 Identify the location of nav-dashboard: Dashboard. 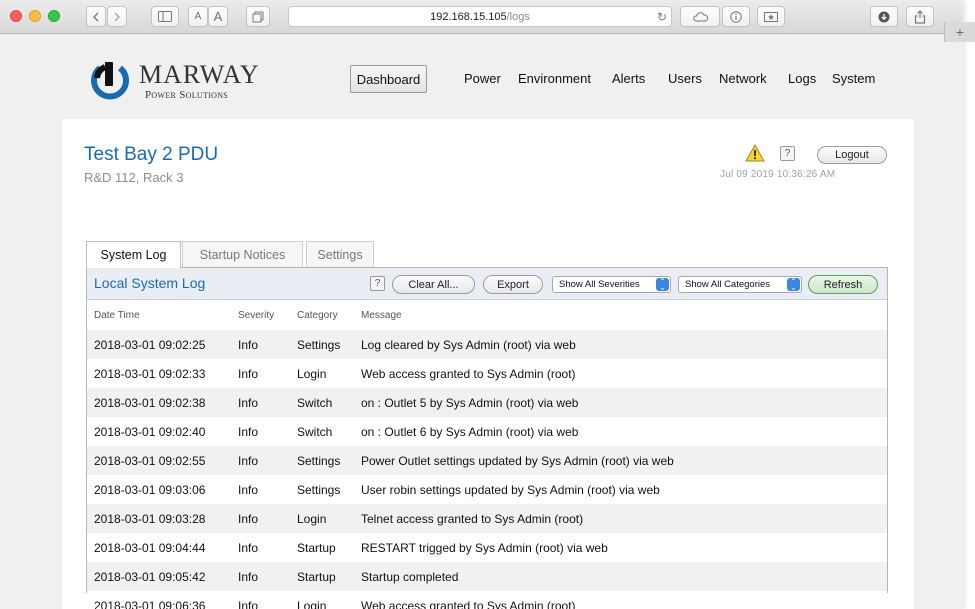
(388, 79).